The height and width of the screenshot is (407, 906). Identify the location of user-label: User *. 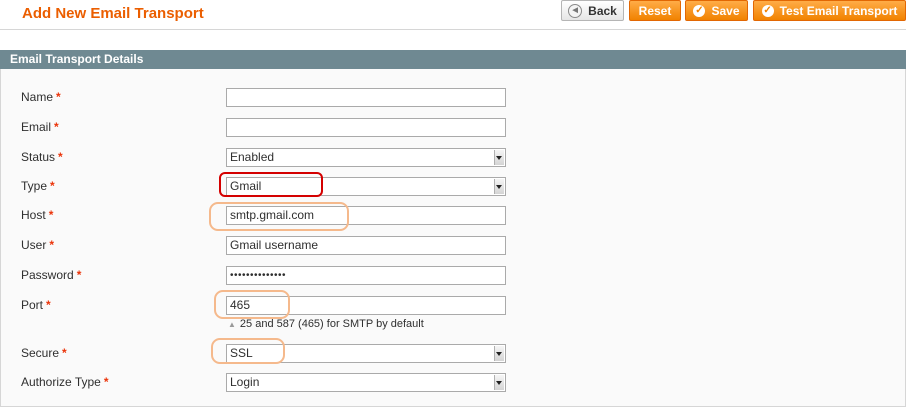
(37, 245).